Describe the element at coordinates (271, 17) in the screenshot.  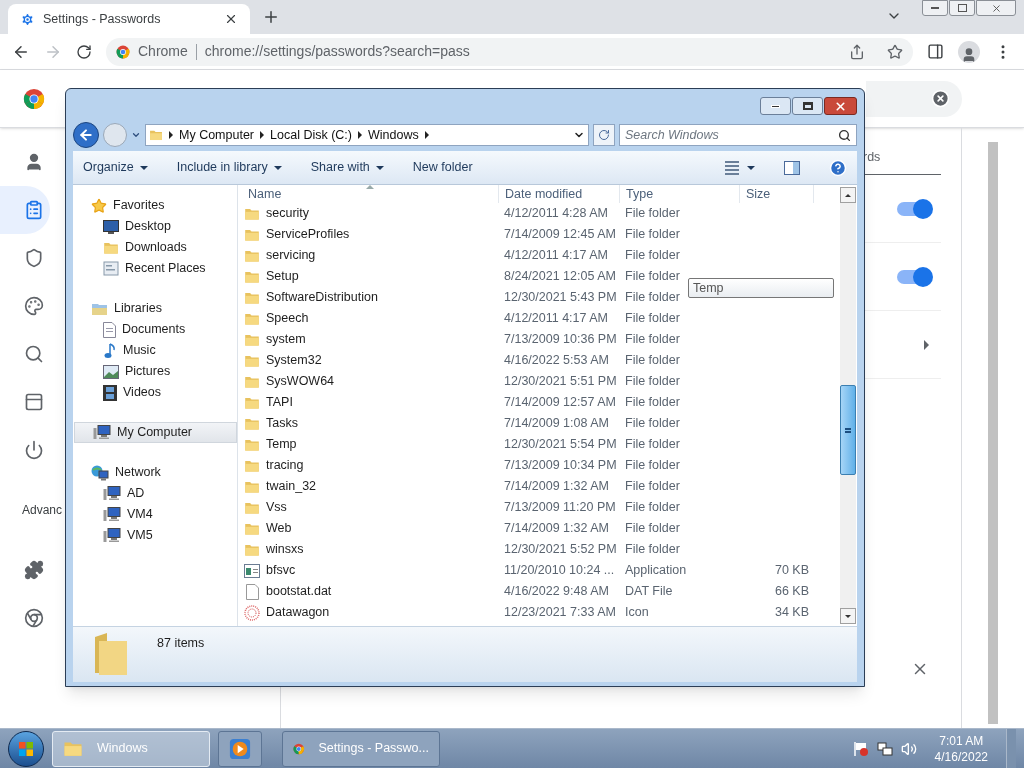
I see `new-tab-icon` at that location.